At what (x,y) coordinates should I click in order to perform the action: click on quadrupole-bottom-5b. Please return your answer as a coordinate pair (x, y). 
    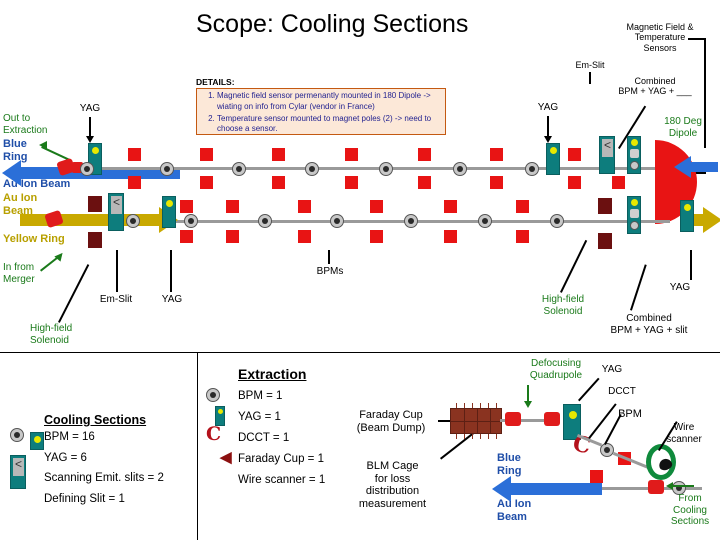
    Looking at the image, I should click on (450, 236).